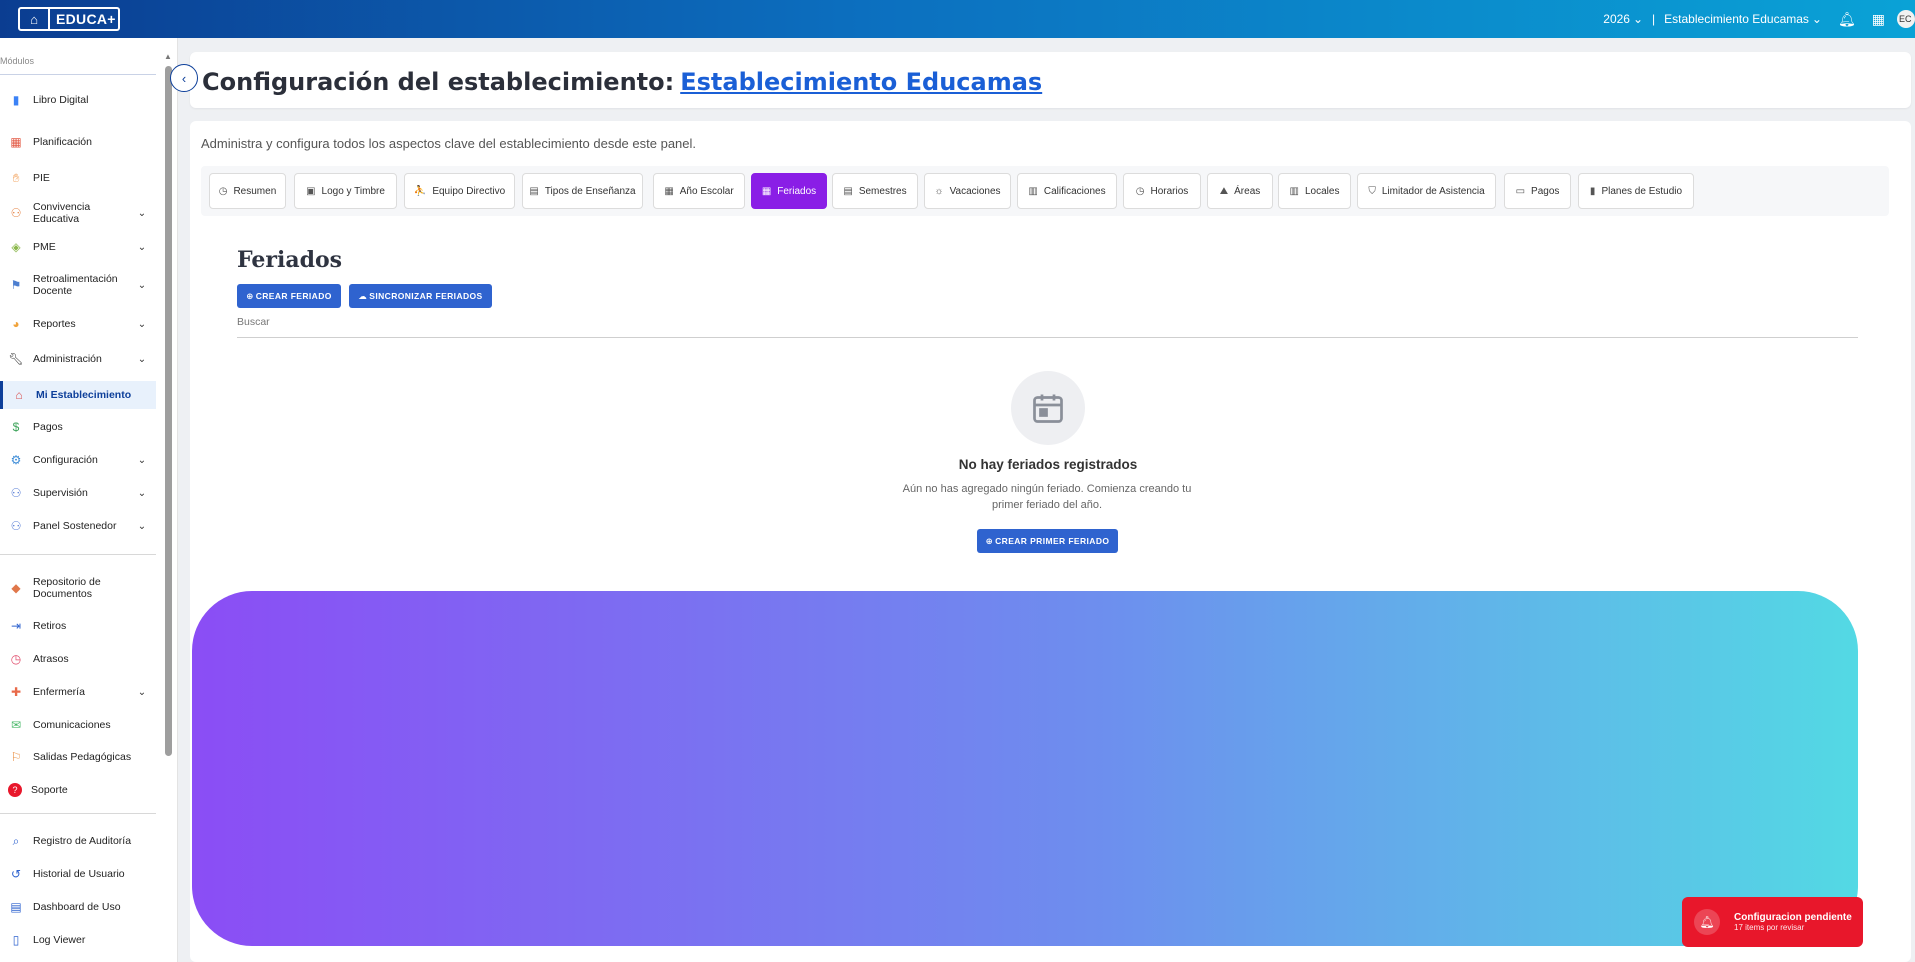 The width and height of the screenshot is (1915, 962). What do you see at coordinates (1047, 337) in the screenshot?
I see `feriados-search-input` at bounding box center [1047, 337].